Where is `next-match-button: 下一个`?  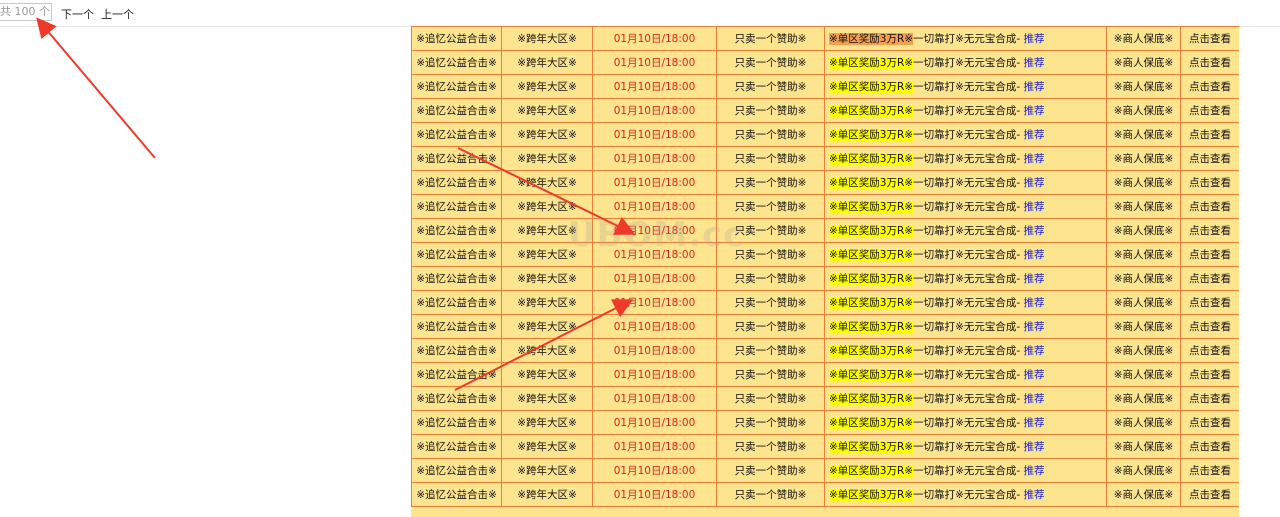
next-match-button: 下一个 is located at coordinates (77, 14).